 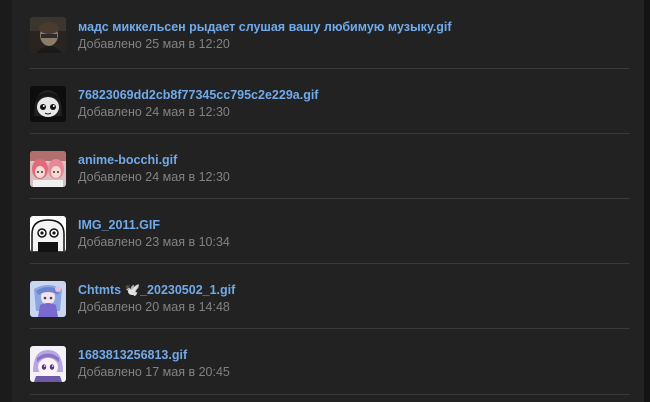 What do you see at coordinates (119, 225) in the screenshot?
I see `file-name-link: IMG_2011.GIF` at bounding box center [119, 225].